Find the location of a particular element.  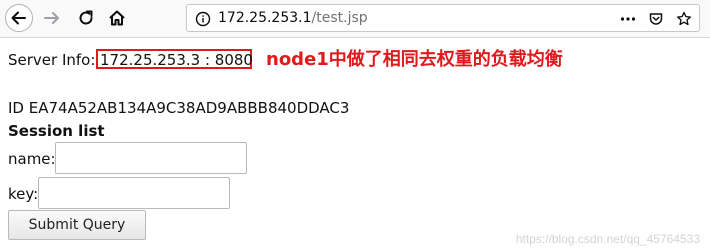

url-bar: 172.25.253.1/test.jsp is located at coordinates (443, 18).